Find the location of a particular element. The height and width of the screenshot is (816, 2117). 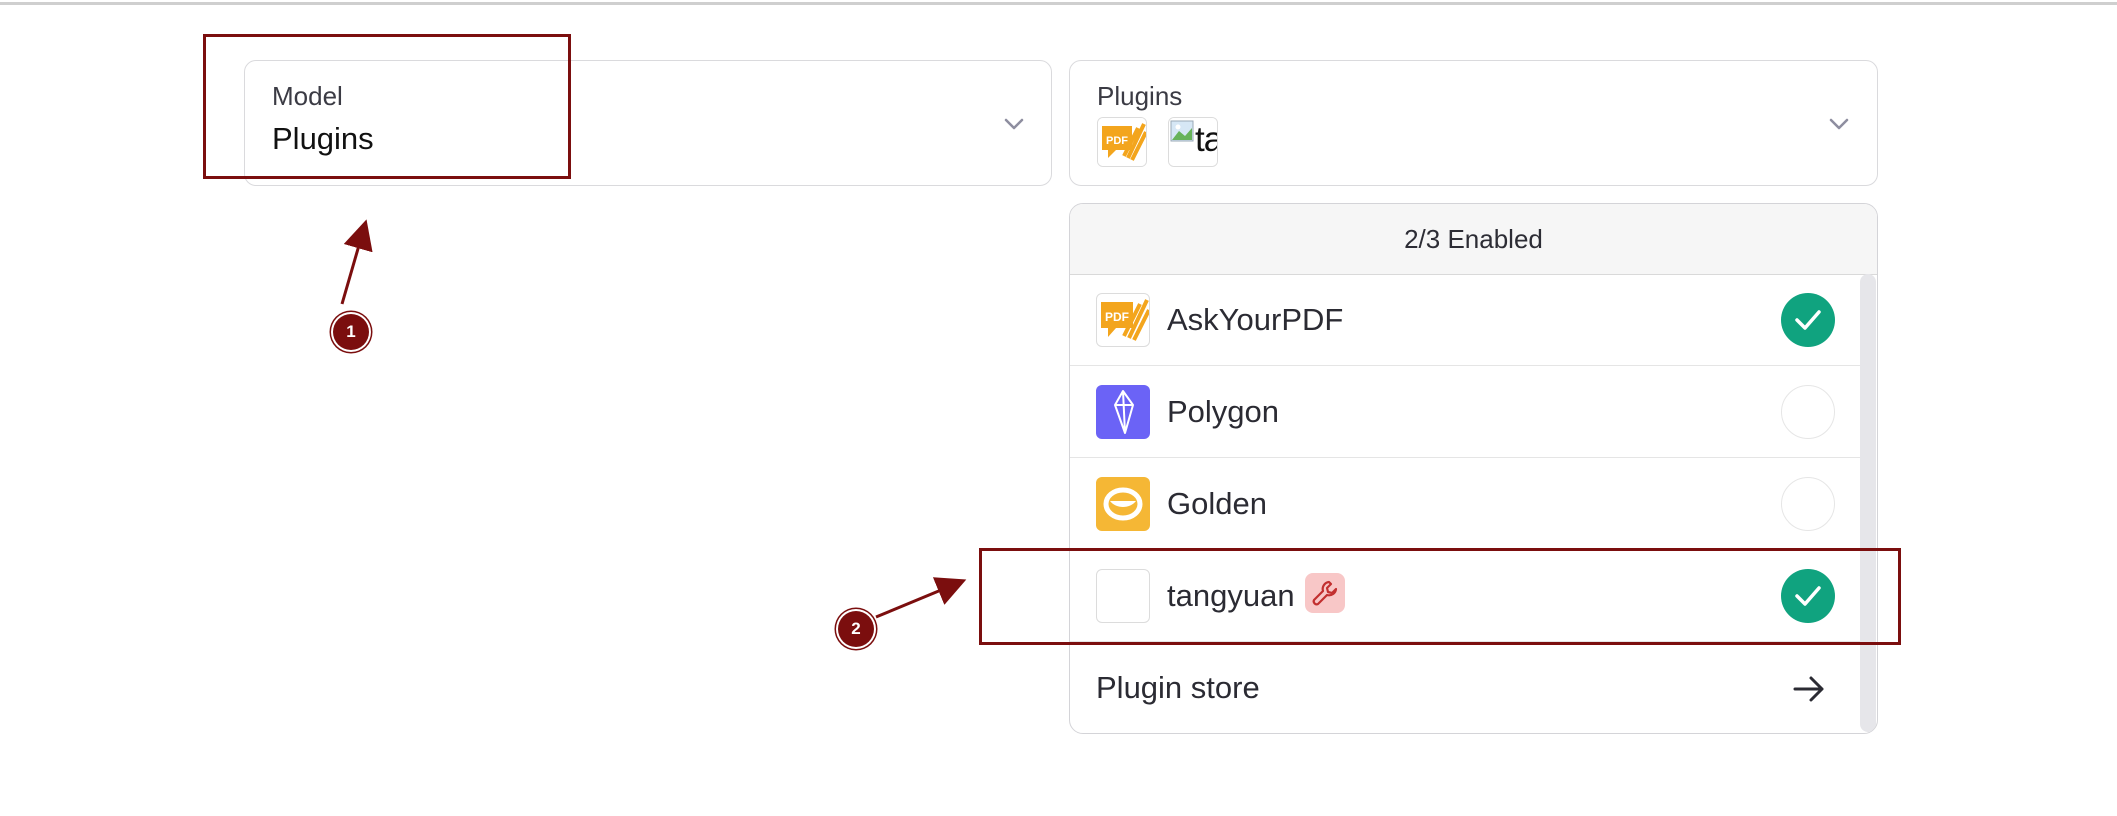

annotation-badge-2: 2 is located at coordinates (856, 629).